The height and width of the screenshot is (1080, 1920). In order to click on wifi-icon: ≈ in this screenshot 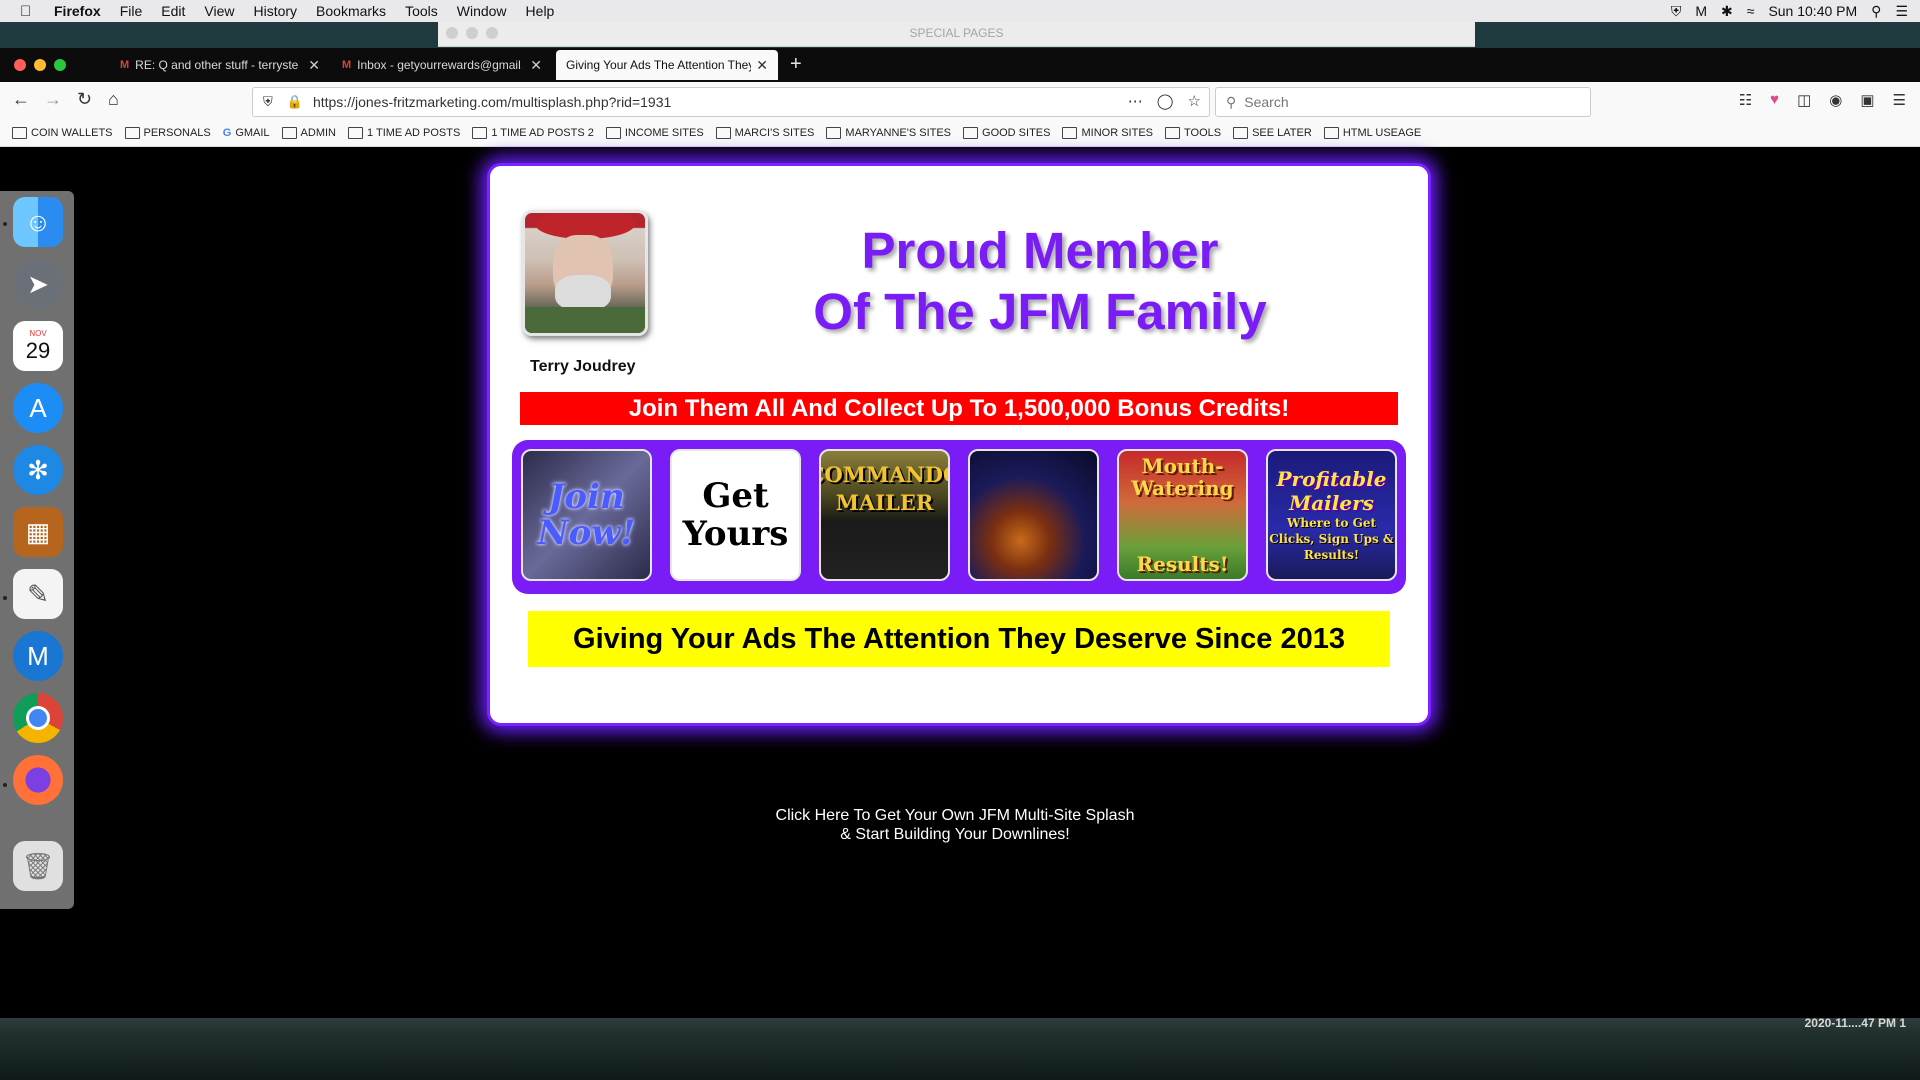, I will do `click(1751, 11)`.